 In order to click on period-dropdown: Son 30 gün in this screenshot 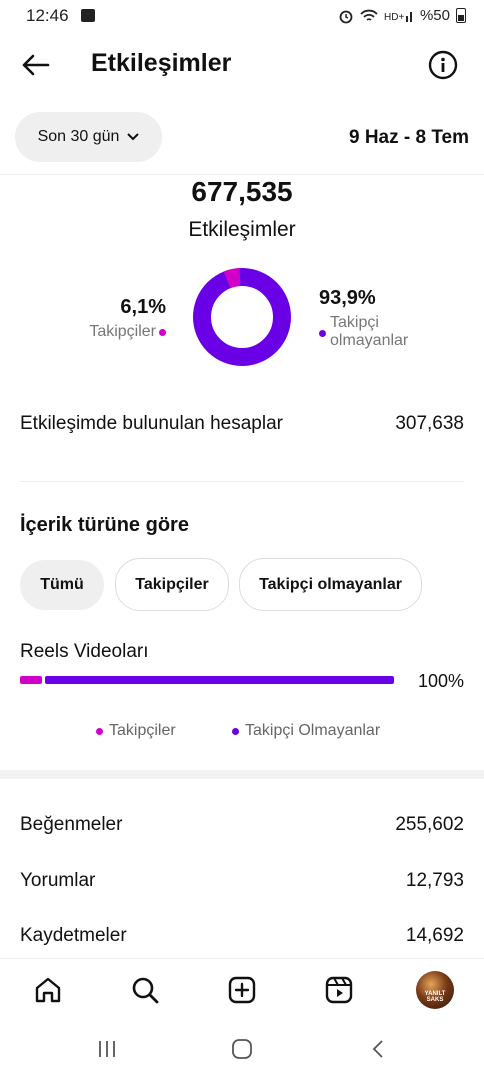, I will do `click(88, 137)`.